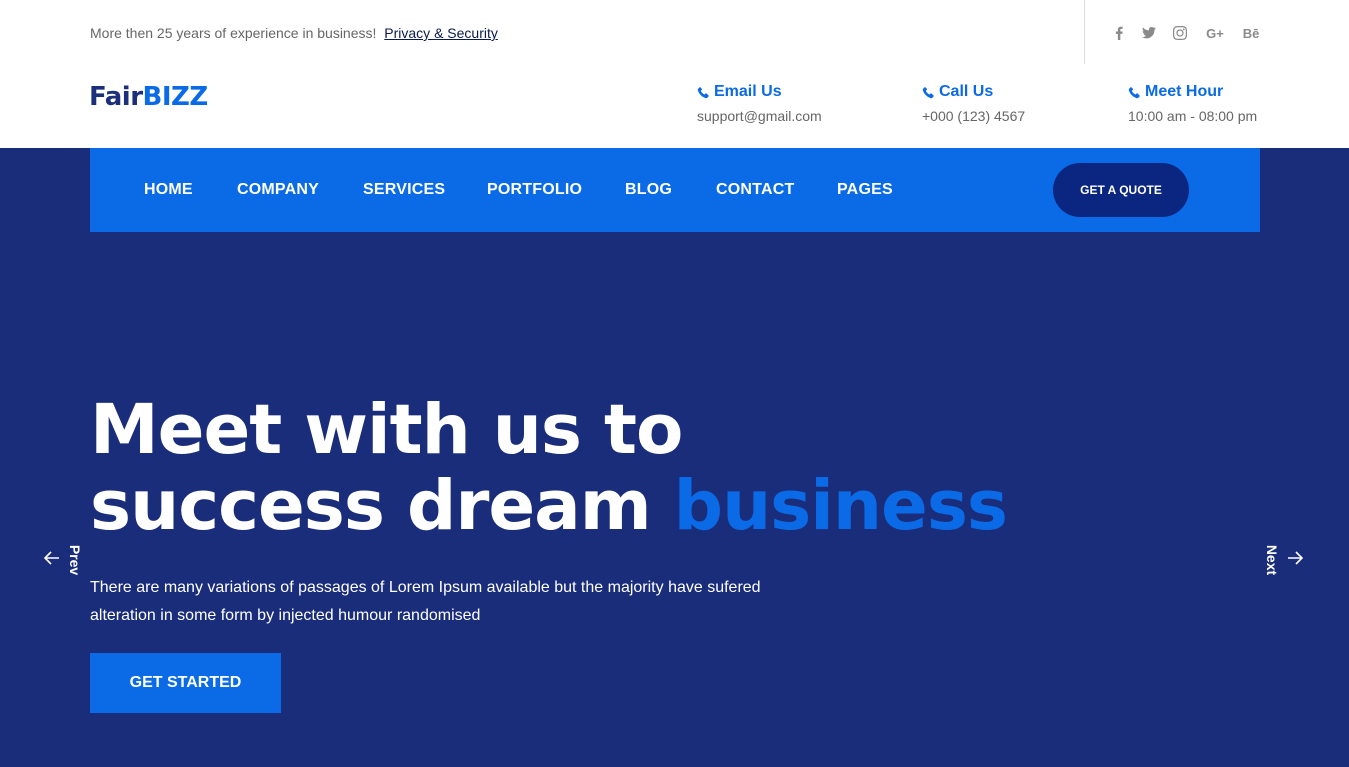  Describe the element at coordinates (1184, 91) in the screenshot. I see `hours-title-text: Meet Hour` at that location.